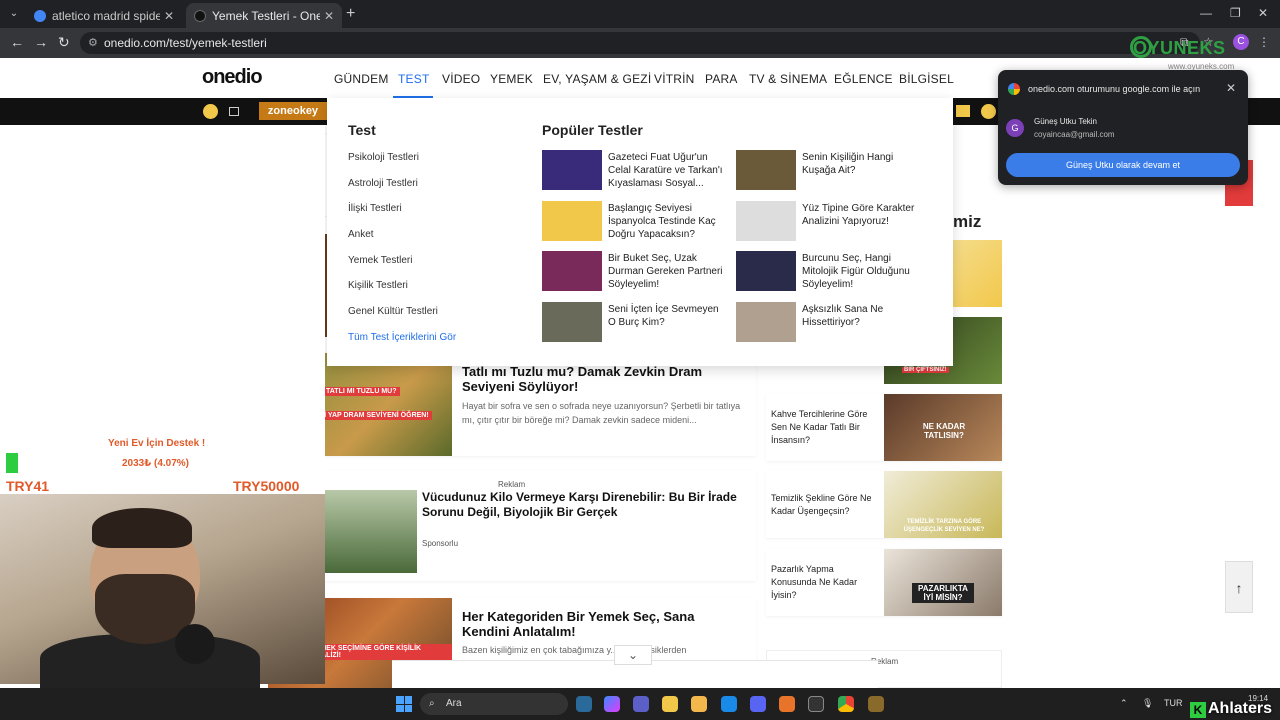  Describe the element at coordinates (413, 79) in the screenshot. I see `nav-test: TEST` at that location.